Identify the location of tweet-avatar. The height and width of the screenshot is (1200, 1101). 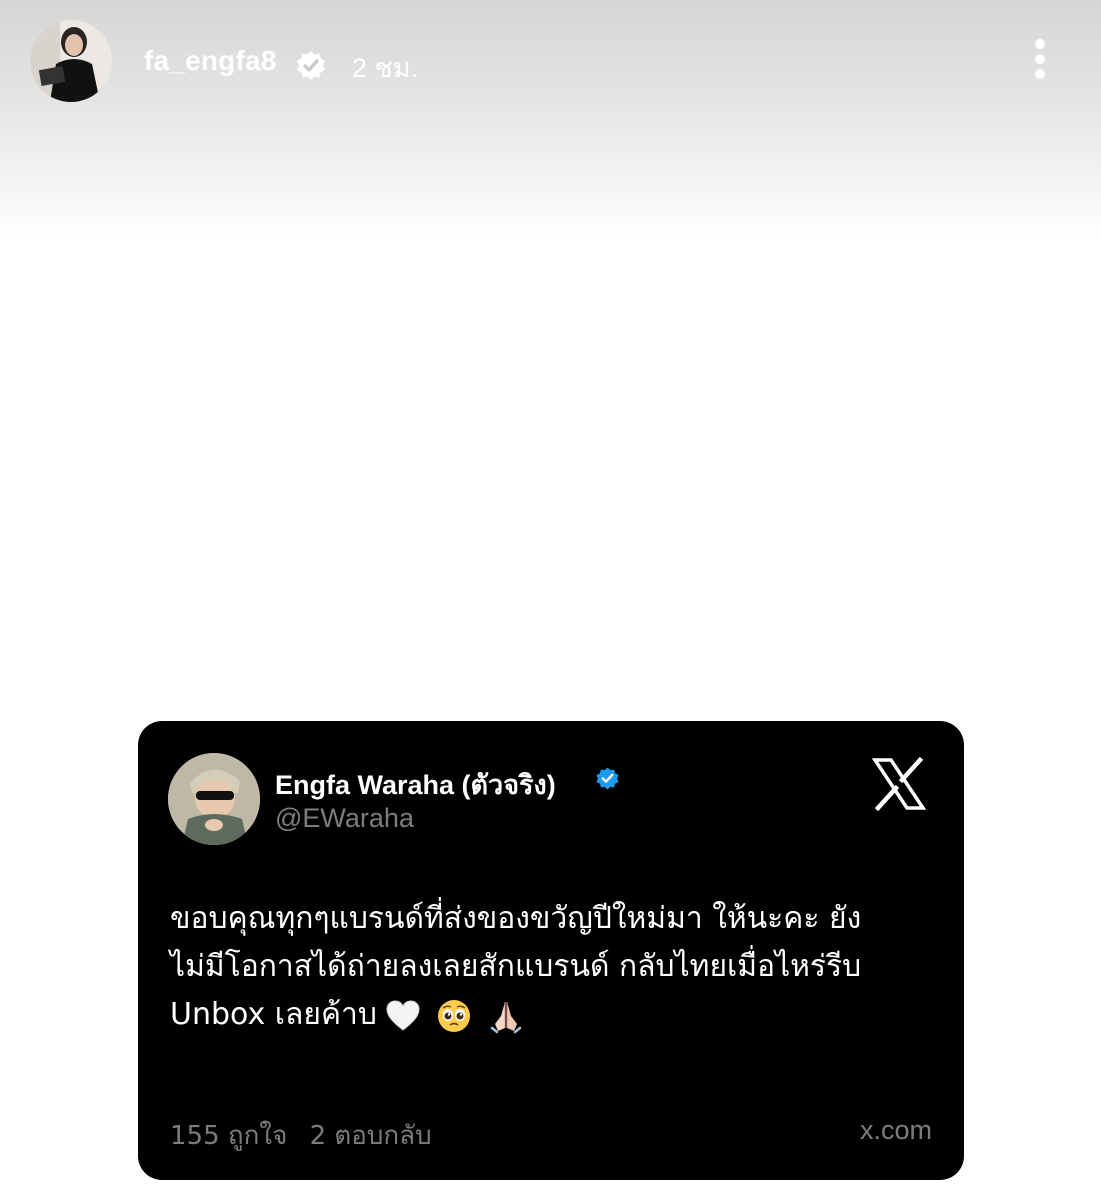
(214, 799).